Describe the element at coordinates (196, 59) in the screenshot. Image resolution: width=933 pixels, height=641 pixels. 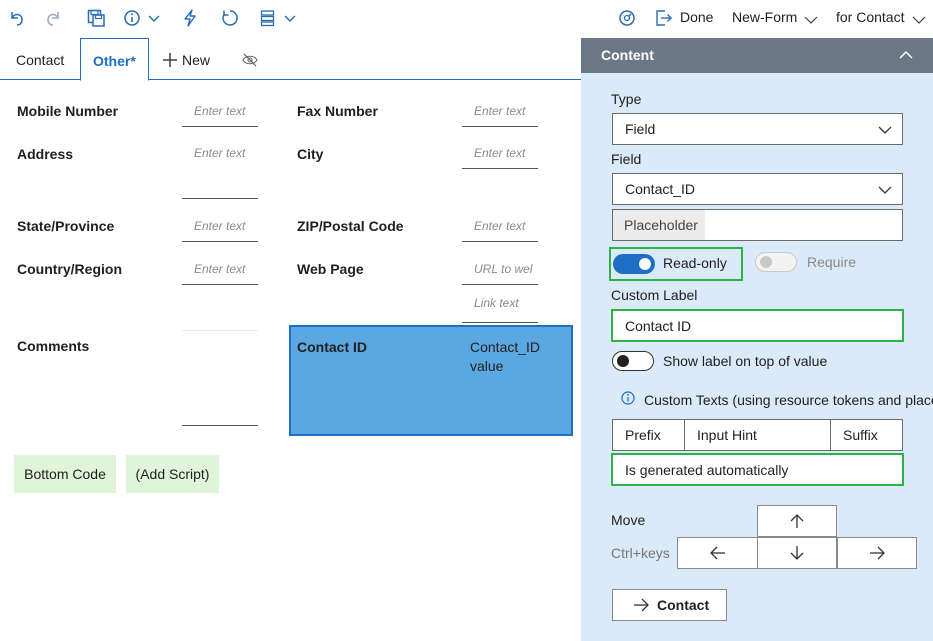
I see `tab-new: New` at that location.